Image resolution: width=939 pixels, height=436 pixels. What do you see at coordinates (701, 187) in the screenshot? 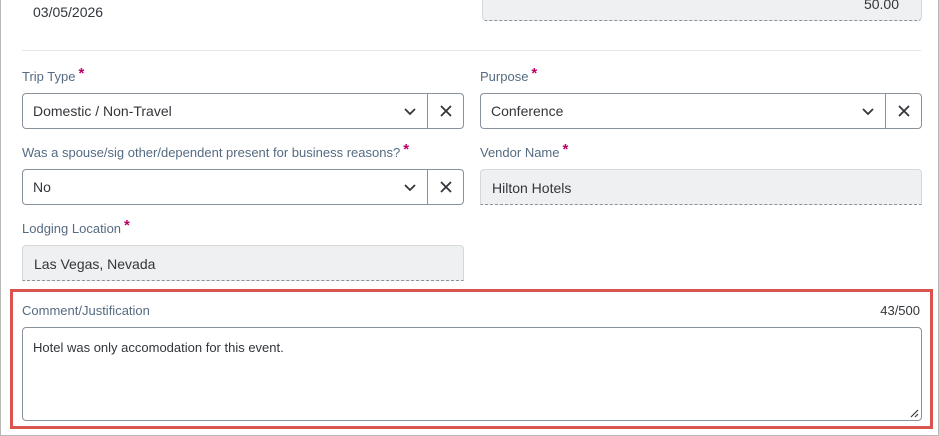
I see `vendor-name-field: Hilton Hotels` at bounding box center [701, 187].